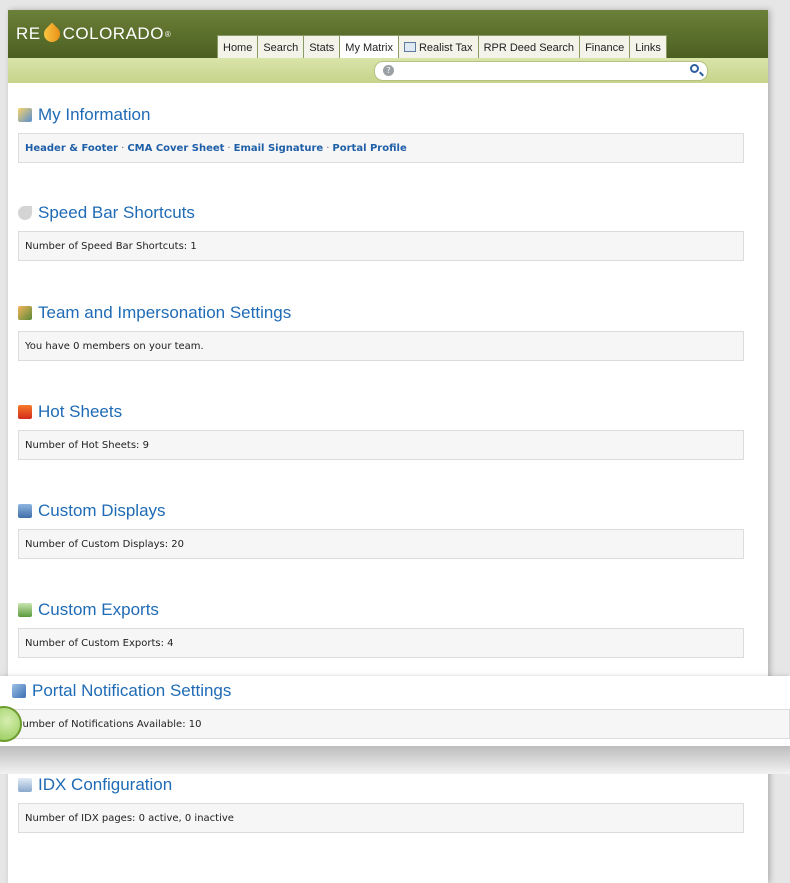 Image resolution: width=790 pixels, height=883 pixels. Describe the element at coordinates (105, 785) in the screenshot. I see `section-title: IDX Configuration` at that location.